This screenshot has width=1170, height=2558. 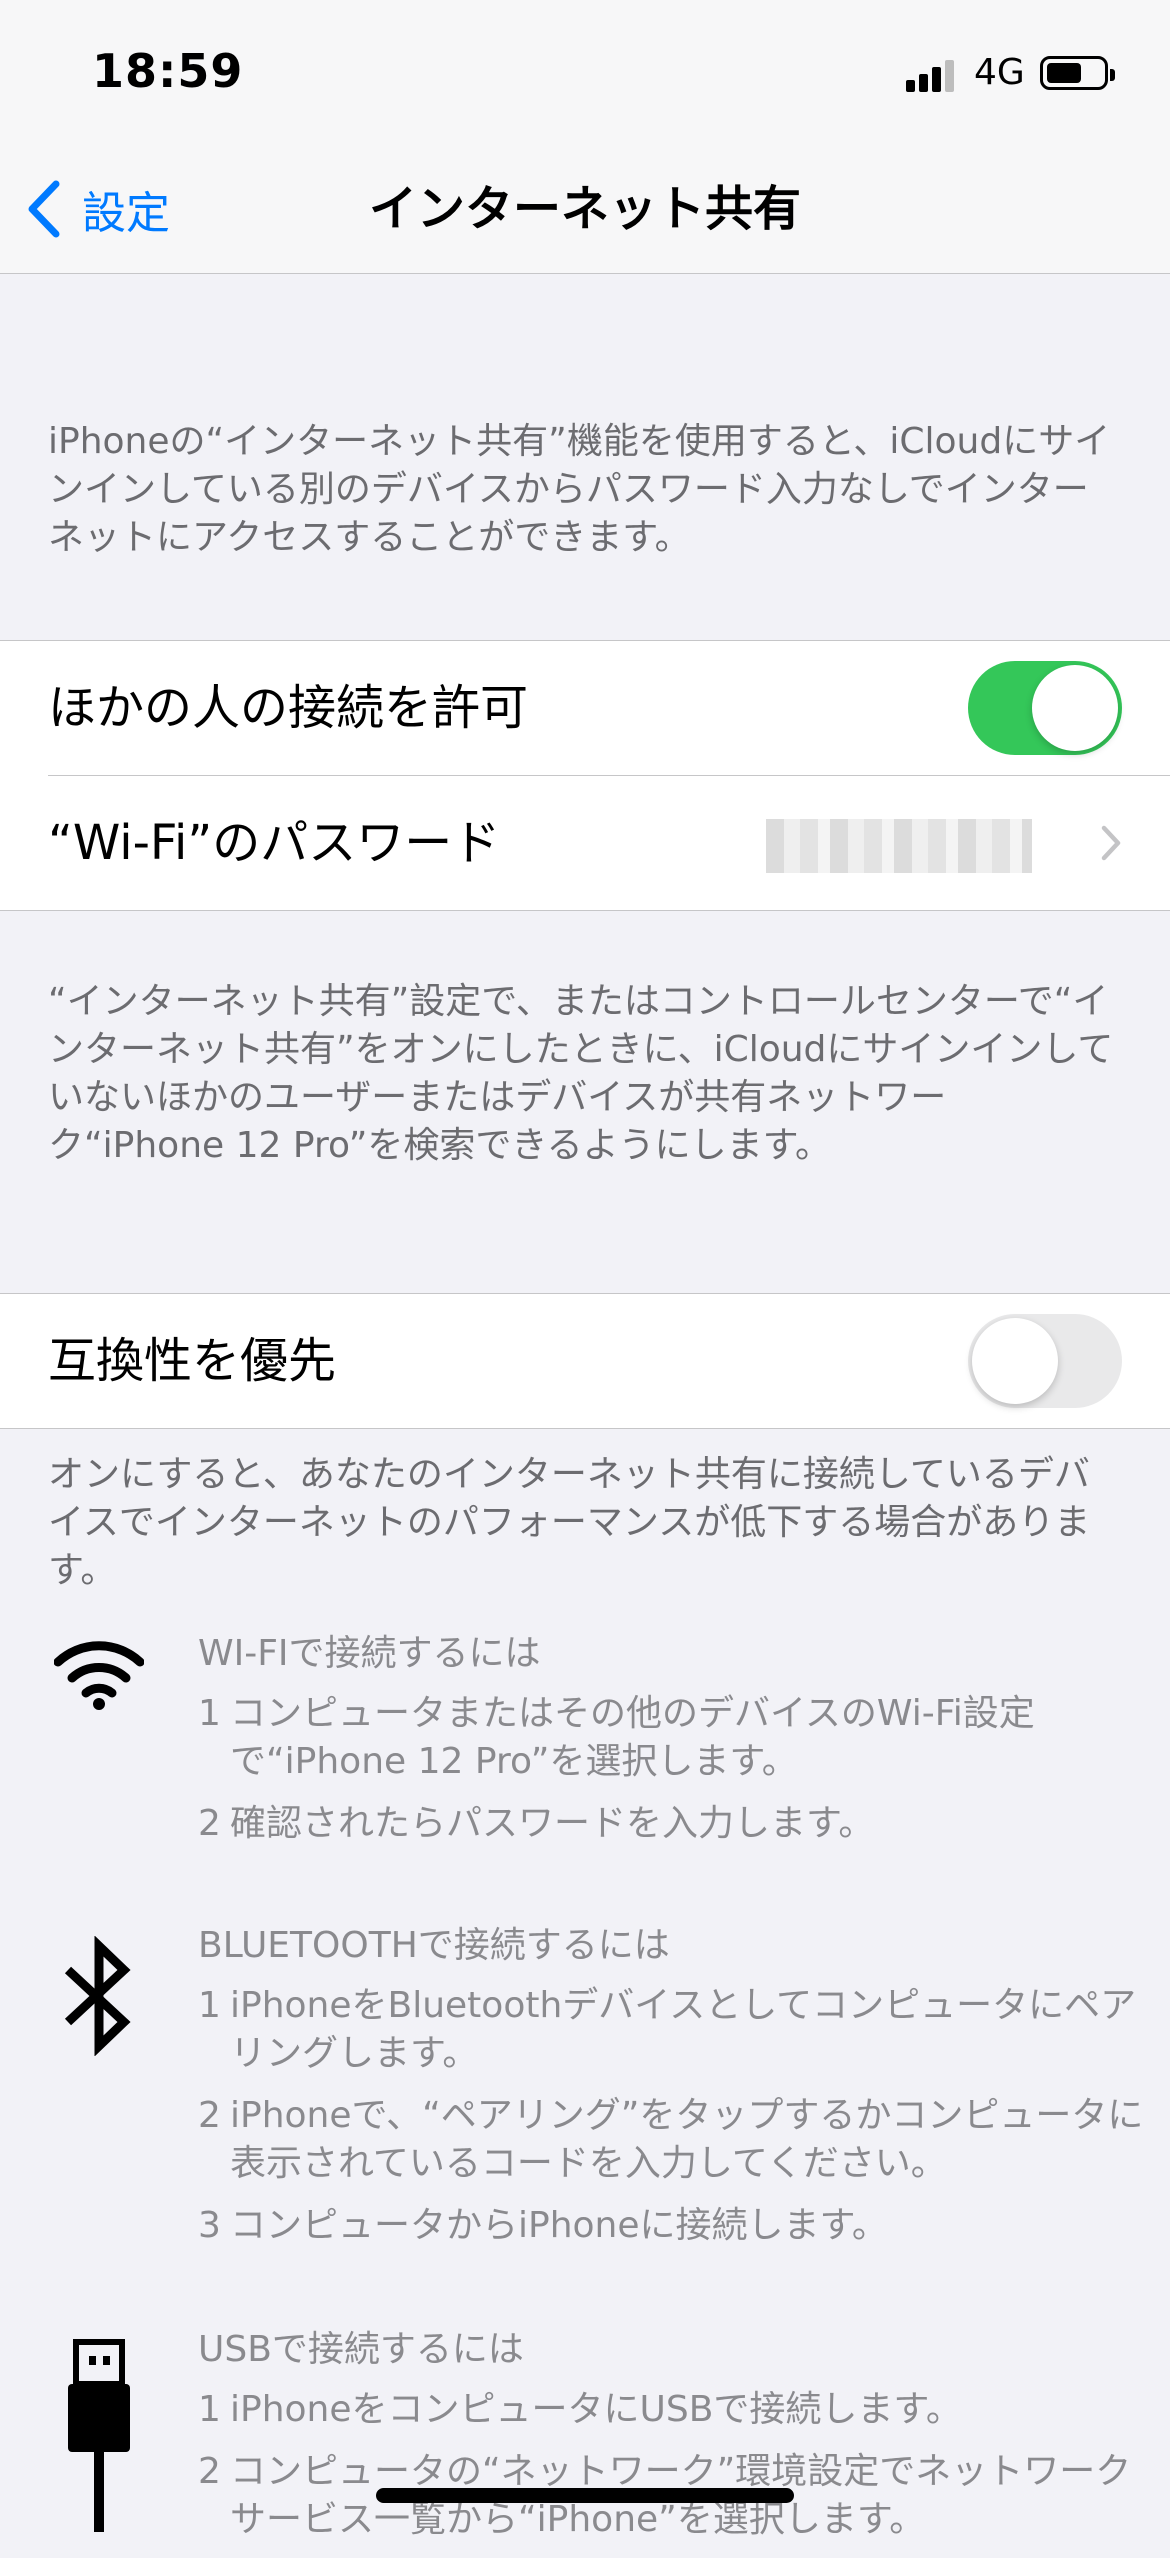 I want to click on compat-label: 互換性を優先, so click(x=192, y=1361).